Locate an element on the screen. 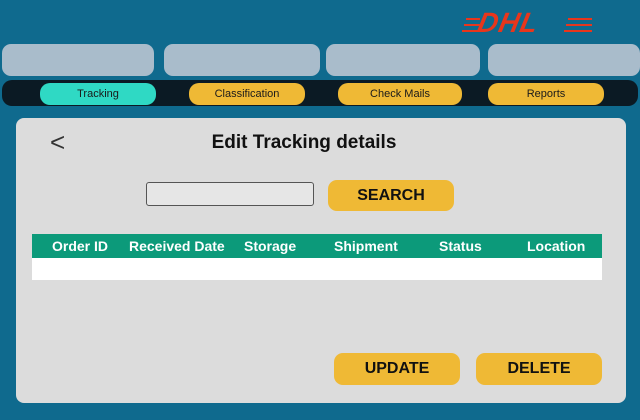 Image resolution: width=640 pixels, height=420 pixels. search-button: SEARCH is located at coordinates (391, 195).